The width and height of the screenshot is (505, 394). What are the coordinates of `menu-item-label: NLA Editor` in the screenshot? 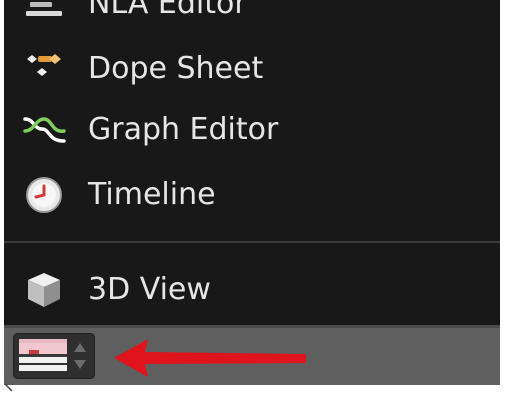 It's located at (167, 10).